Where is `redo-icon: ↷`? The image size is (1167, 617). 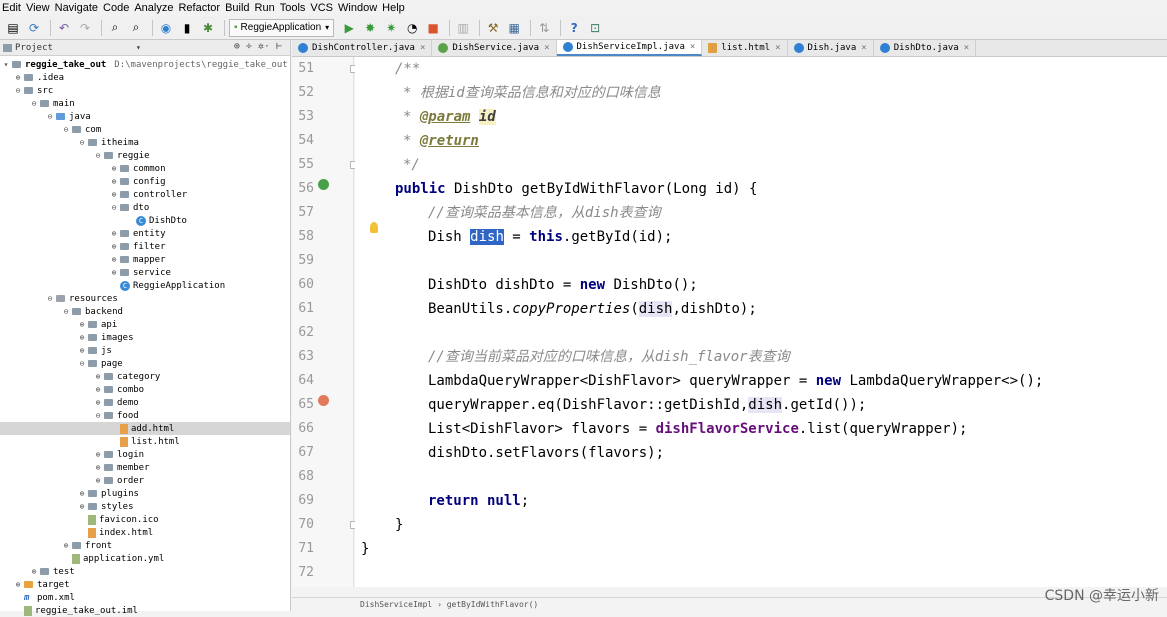
redo-icon: ↷ is located at coordinates (85, 28).